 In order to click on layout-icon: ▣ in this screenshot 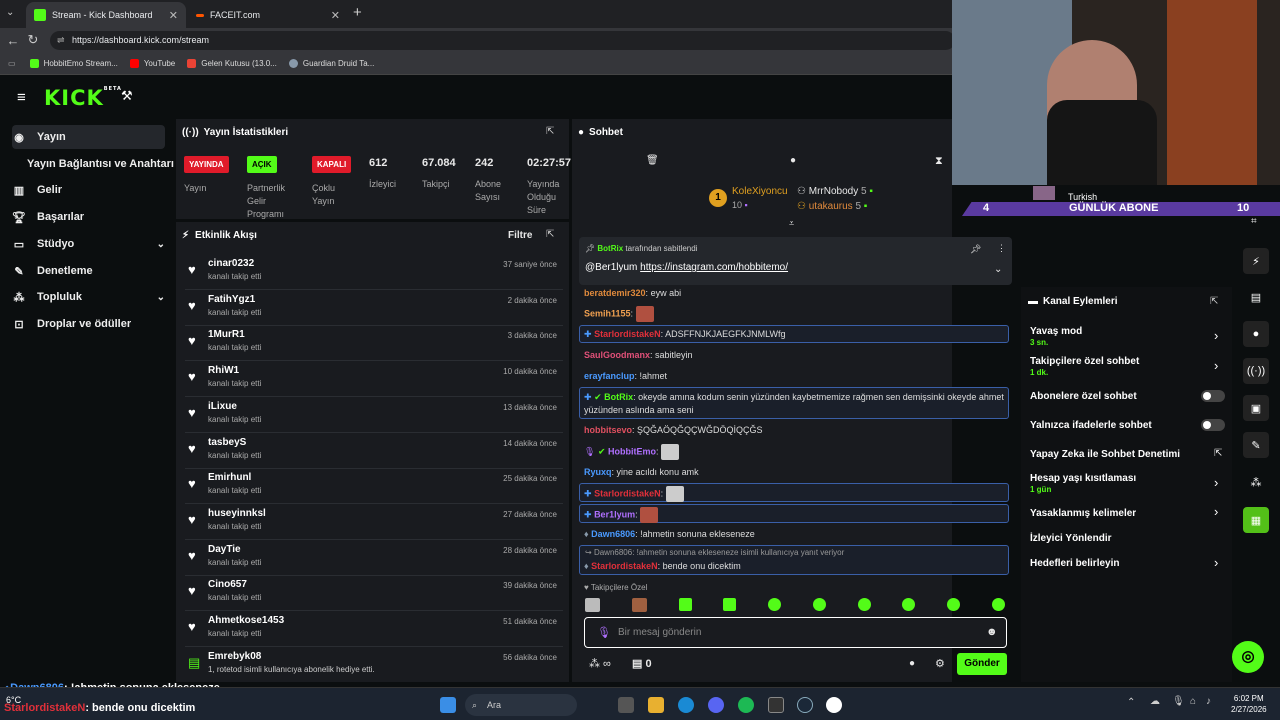, I will do `click(1256, 408)`.